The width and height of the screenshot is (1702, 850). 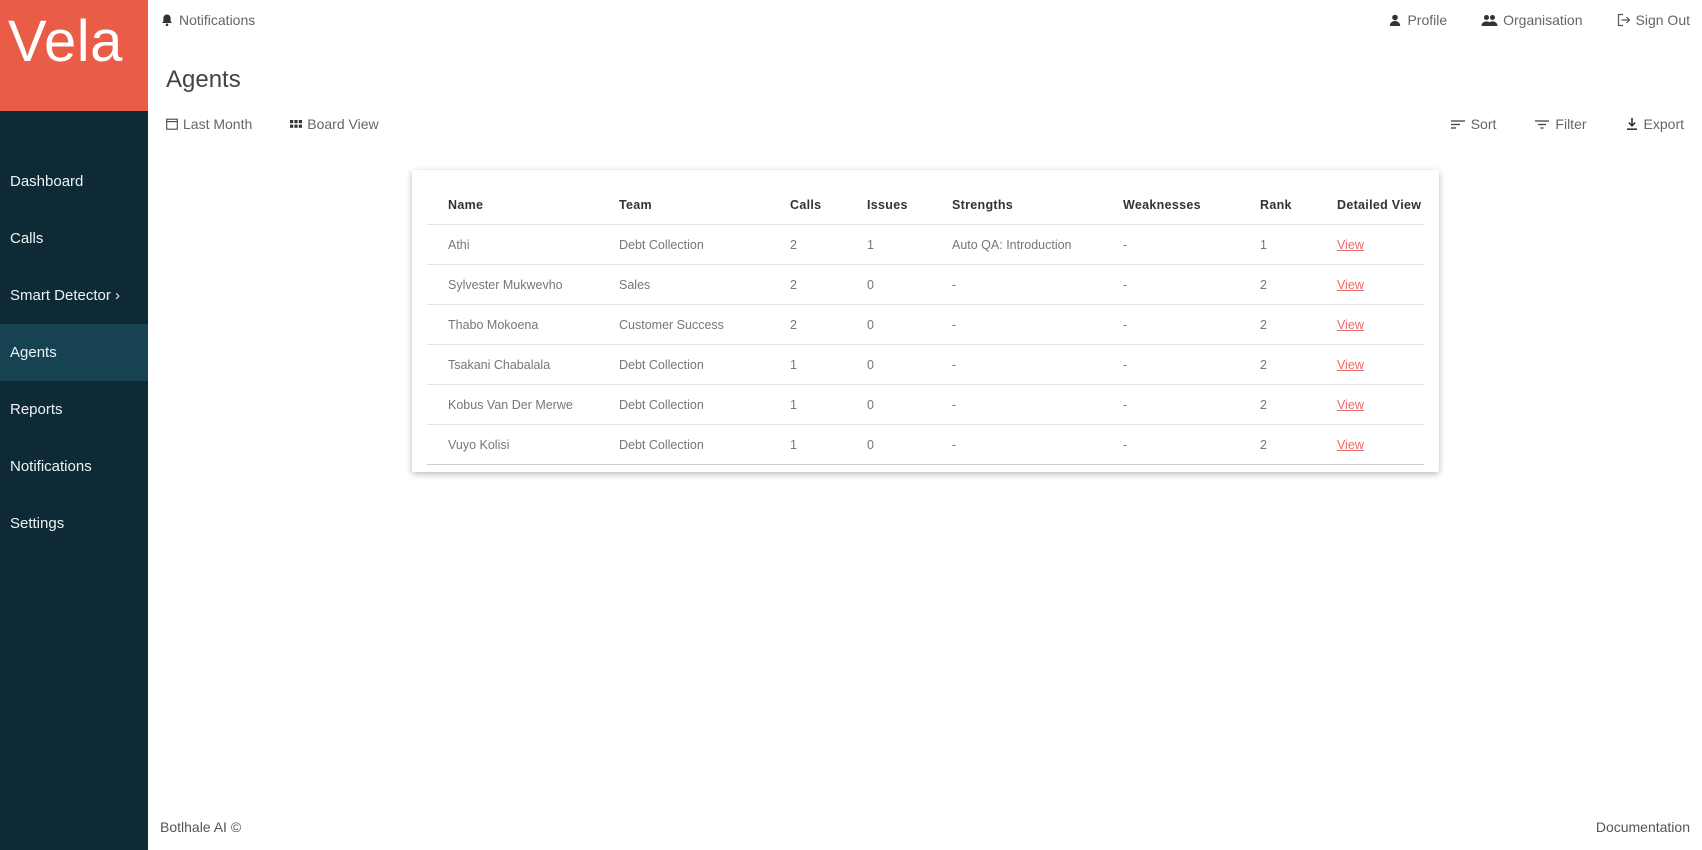 I want to click on board-view-button: Board View, so click(x=334, y=124).